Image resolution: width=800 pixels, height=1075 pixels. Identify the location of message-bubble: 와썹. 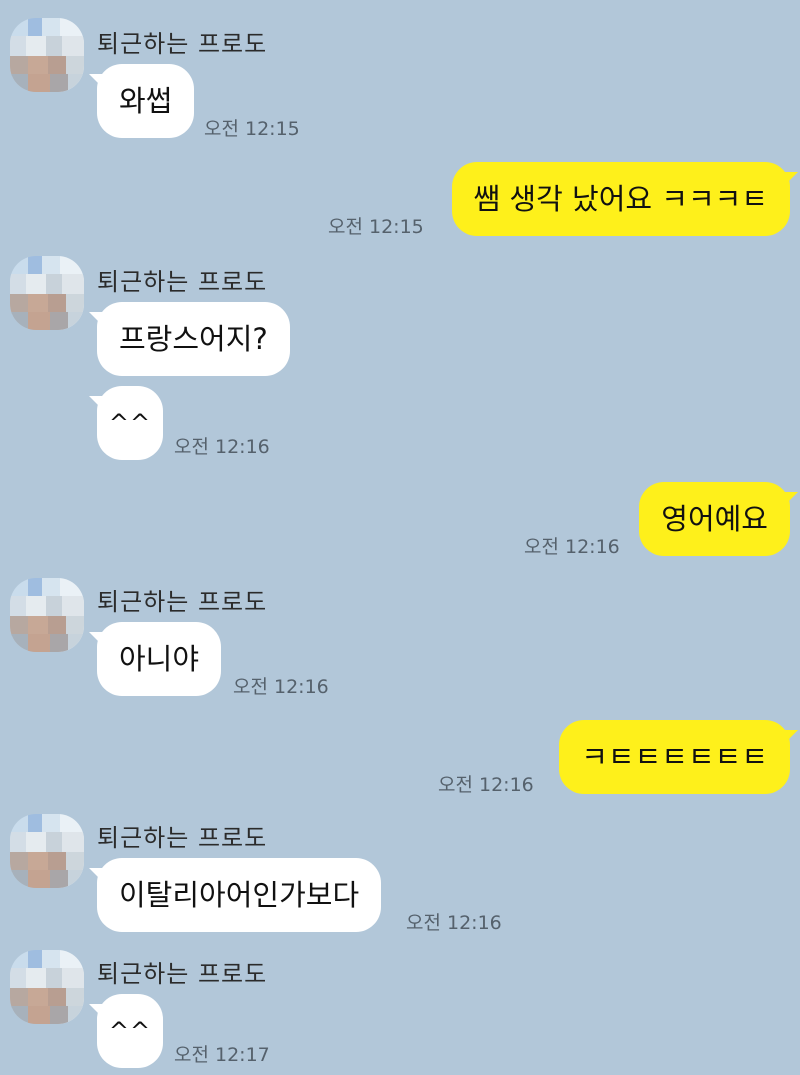
(141, 101).